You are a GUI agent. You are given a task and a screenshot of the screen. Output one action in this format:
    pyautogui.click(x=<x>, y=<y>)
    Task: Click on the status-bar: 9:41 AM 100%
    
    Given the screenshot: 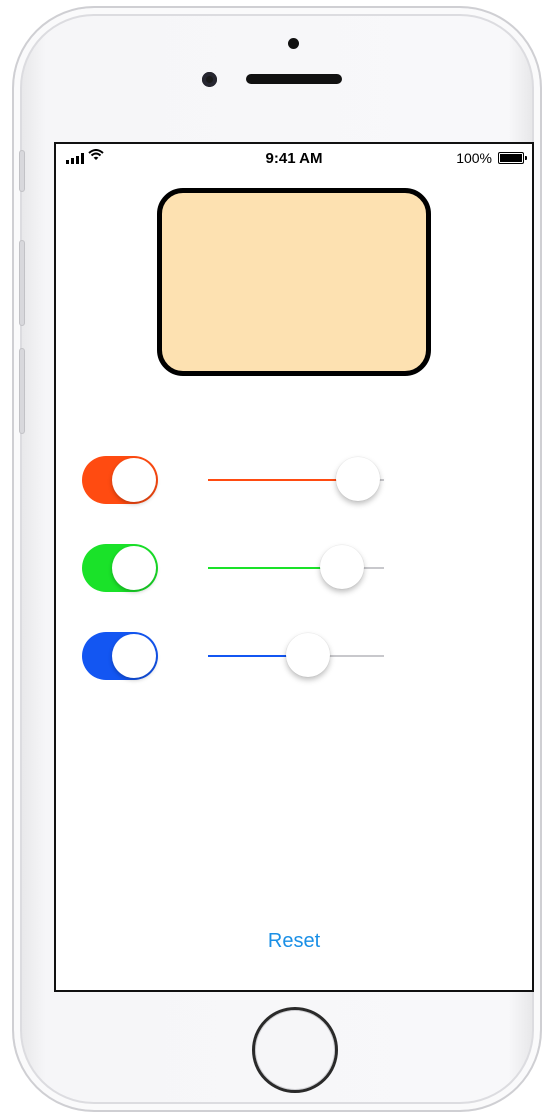 What is the action you would take?
    pyautogui.click(x=294, y=158)
    